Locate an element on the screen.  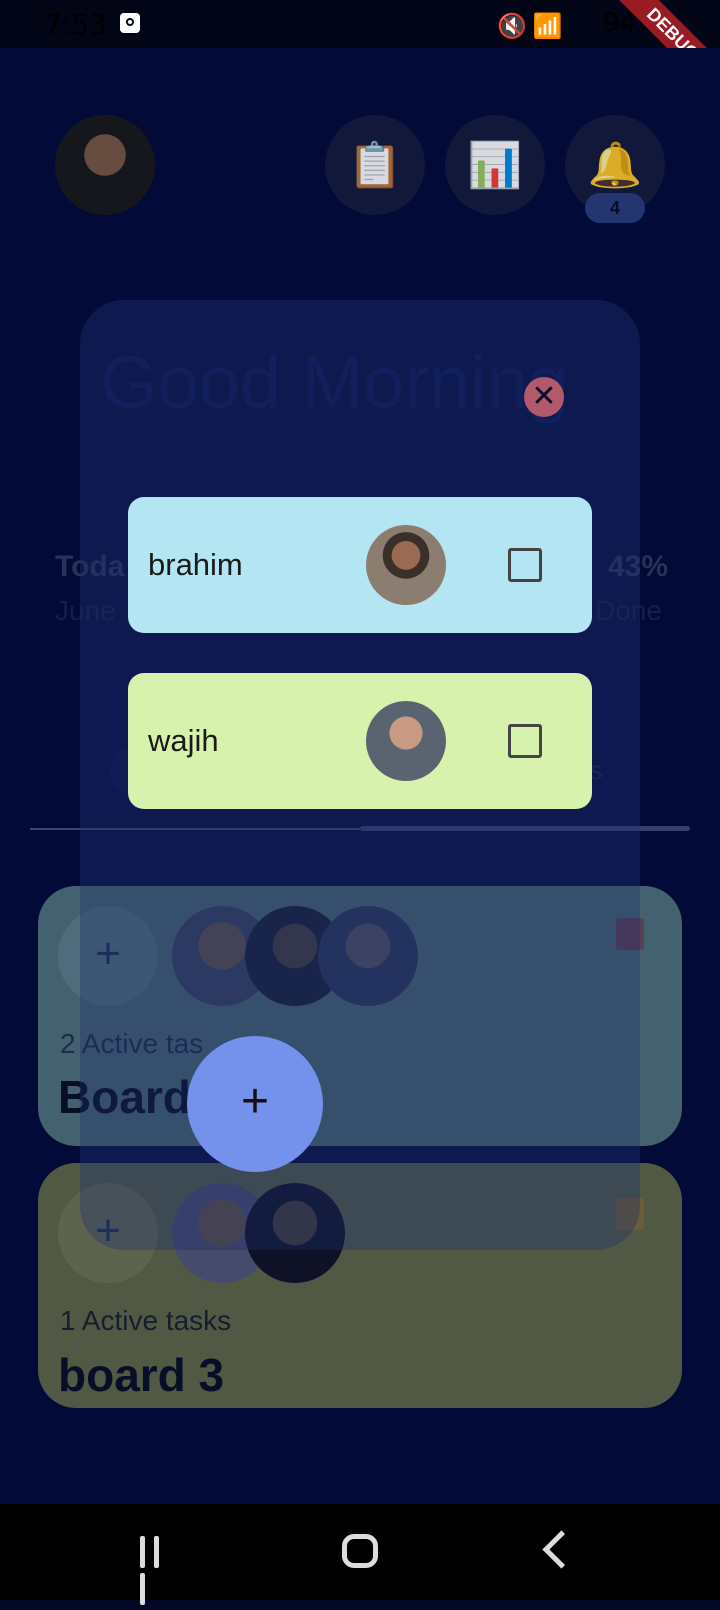
plus-icon: + is located at coordinates (255, 1101).